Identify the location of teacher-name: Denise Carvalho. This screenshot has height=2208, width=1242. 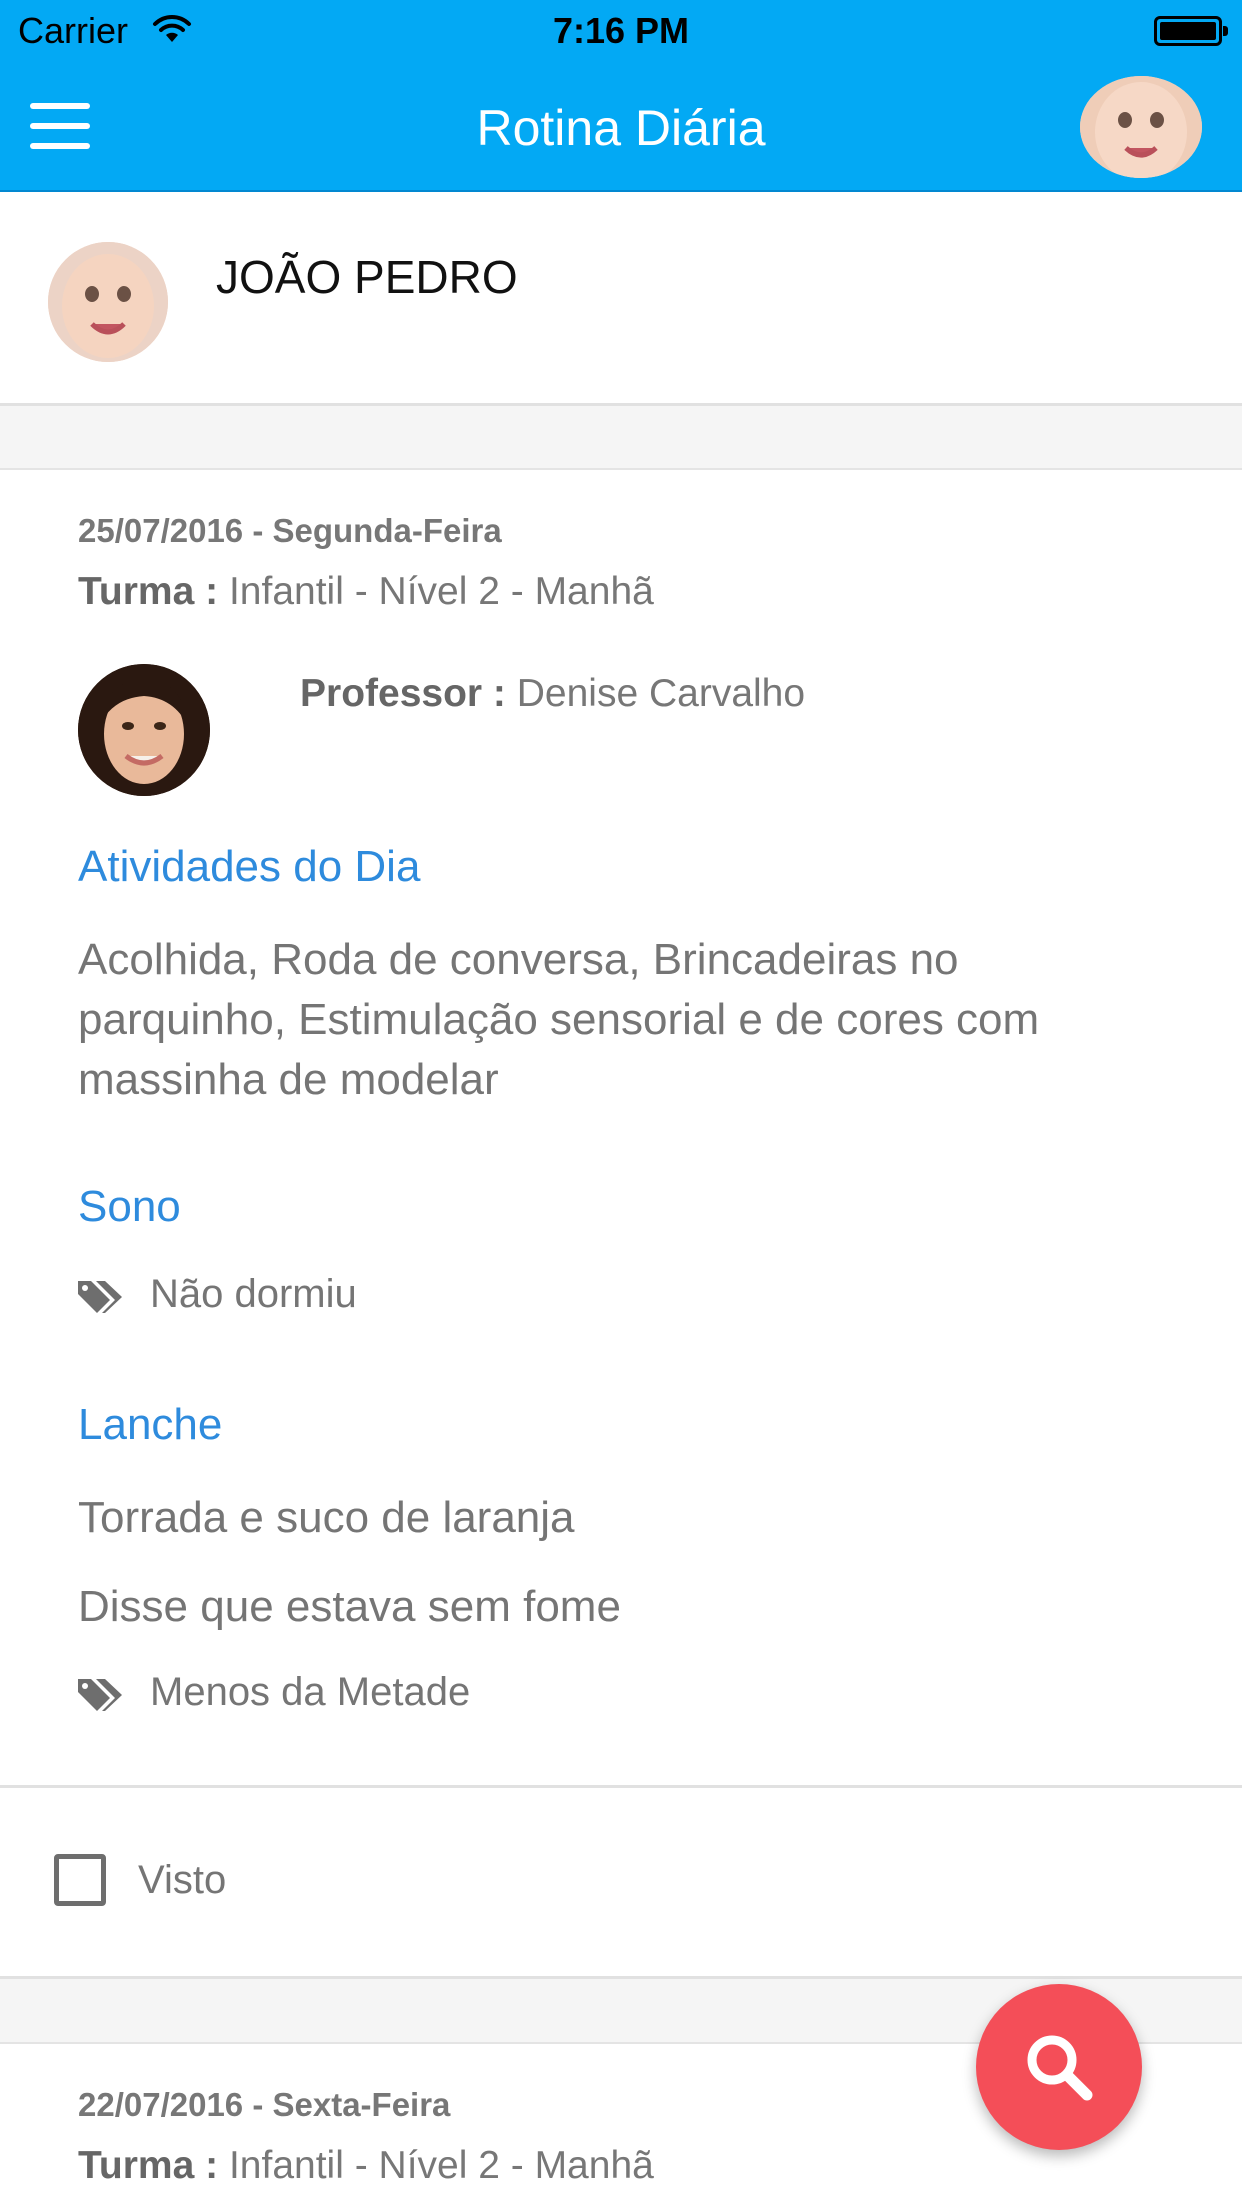
(661, 693).